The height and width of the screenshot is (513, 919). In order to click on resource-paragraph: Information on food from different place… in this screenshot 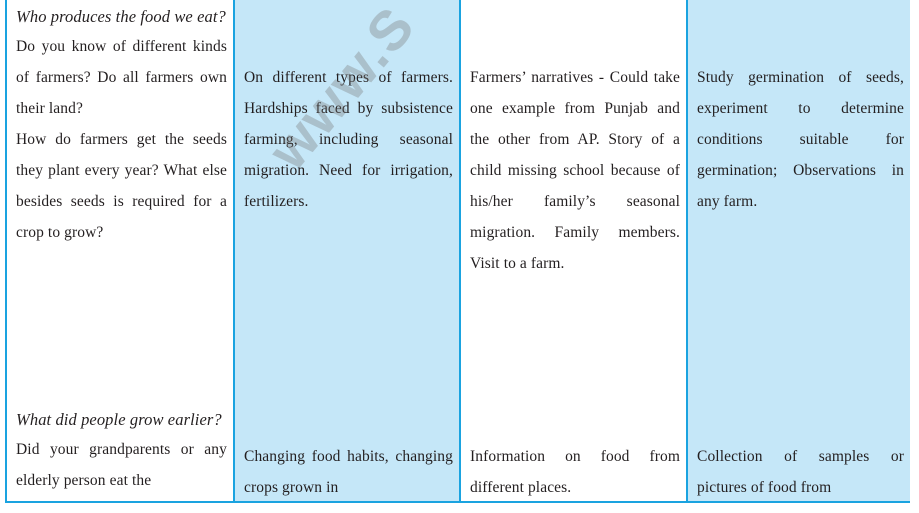, I will do `click(575, 472)`.